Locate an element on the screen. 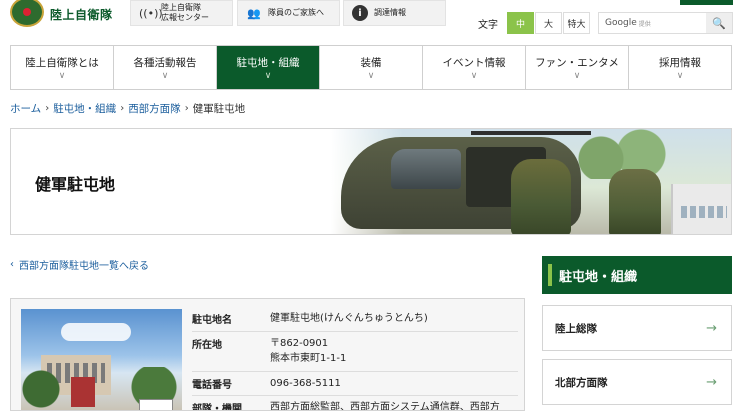  breadcrumb: ホーム › 駐屯地・組織 › 西部方面隊 › 健軍駐屯地 is located at coordinates (127, 108).